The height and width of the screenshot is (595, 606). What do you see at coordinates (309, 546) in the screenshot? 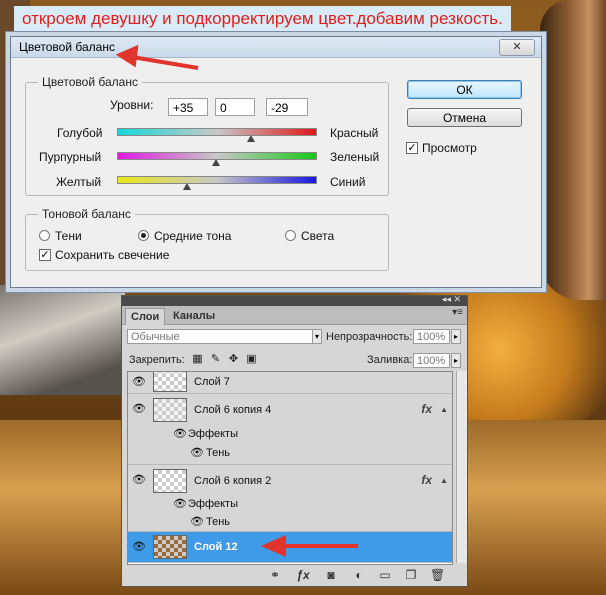
I see `arrow-to-layer` at bounding box center [309, 546].